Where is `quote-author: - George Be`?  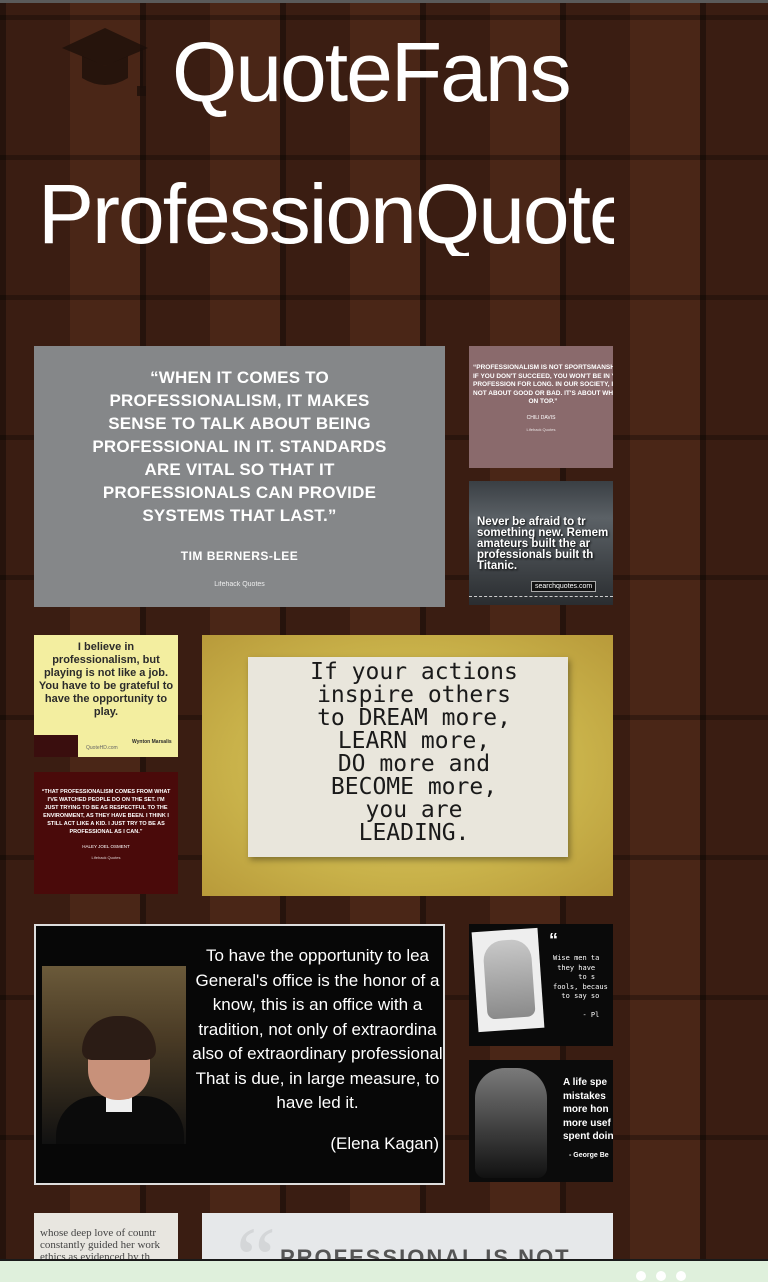
quote-author: - George Be is located at coordinates (589, 1155).